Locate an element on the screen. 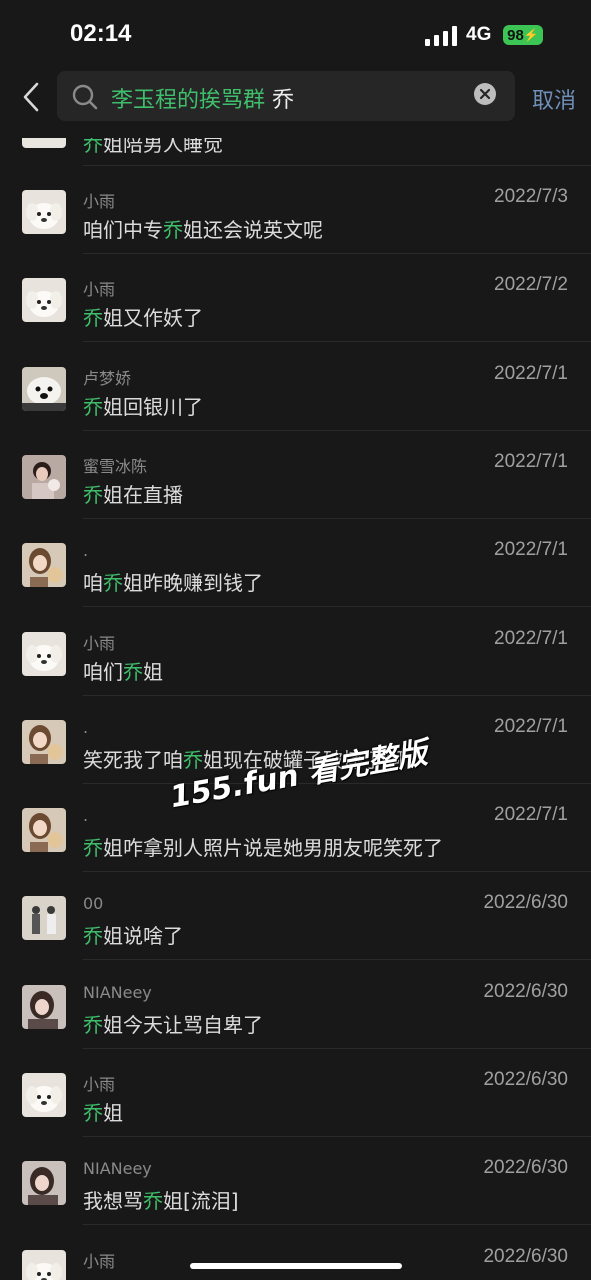 The width and height of the screenshot is (591, 1280). list-item: NIANeey 2022/6/30 我想骂乔姐[流泪] is located at coordinates (295, 1181).